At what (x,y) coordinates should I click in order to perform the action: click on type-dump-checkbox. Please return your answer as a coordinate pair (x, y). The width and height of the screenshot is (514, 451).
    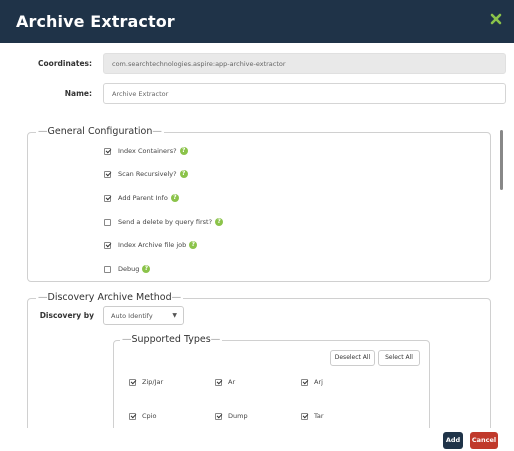
    Looking at the image, I should click on (218, 416).